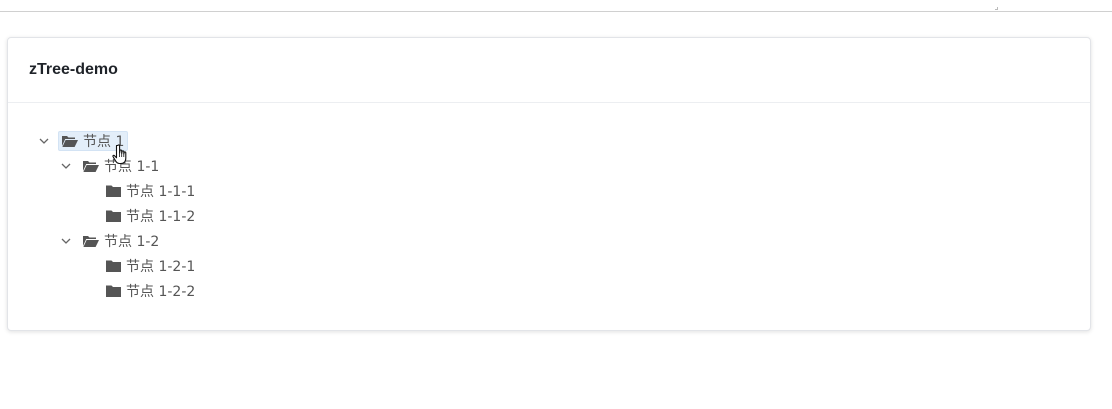 Image resolution: width=1112 pixels, height=409 pixels. Describe the element at coordinates (161, 216) in the screenshot. I see `tree-node-label: 节点 1-1-2` at that location.